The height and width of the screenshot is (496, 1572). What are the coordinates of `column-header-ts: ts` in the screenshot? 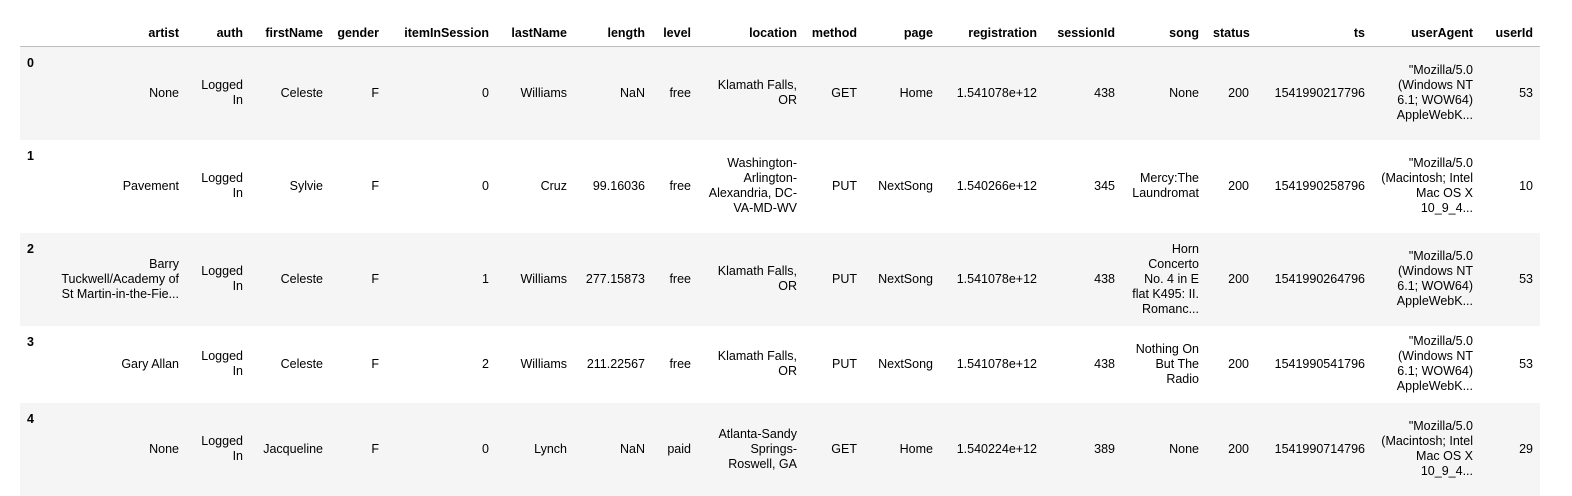 It's located at (1314, 34).